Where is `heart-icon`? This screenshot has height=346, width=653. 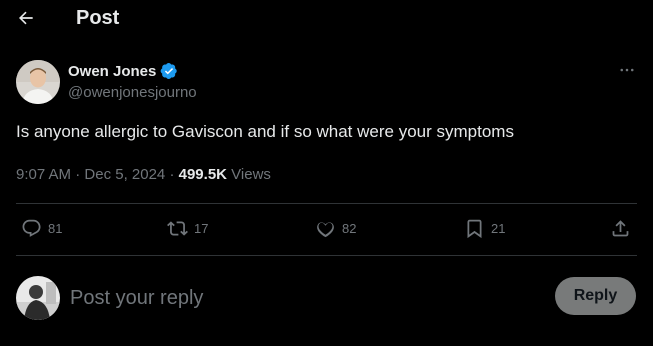
heart-icon is located at coordinates (325, 230).